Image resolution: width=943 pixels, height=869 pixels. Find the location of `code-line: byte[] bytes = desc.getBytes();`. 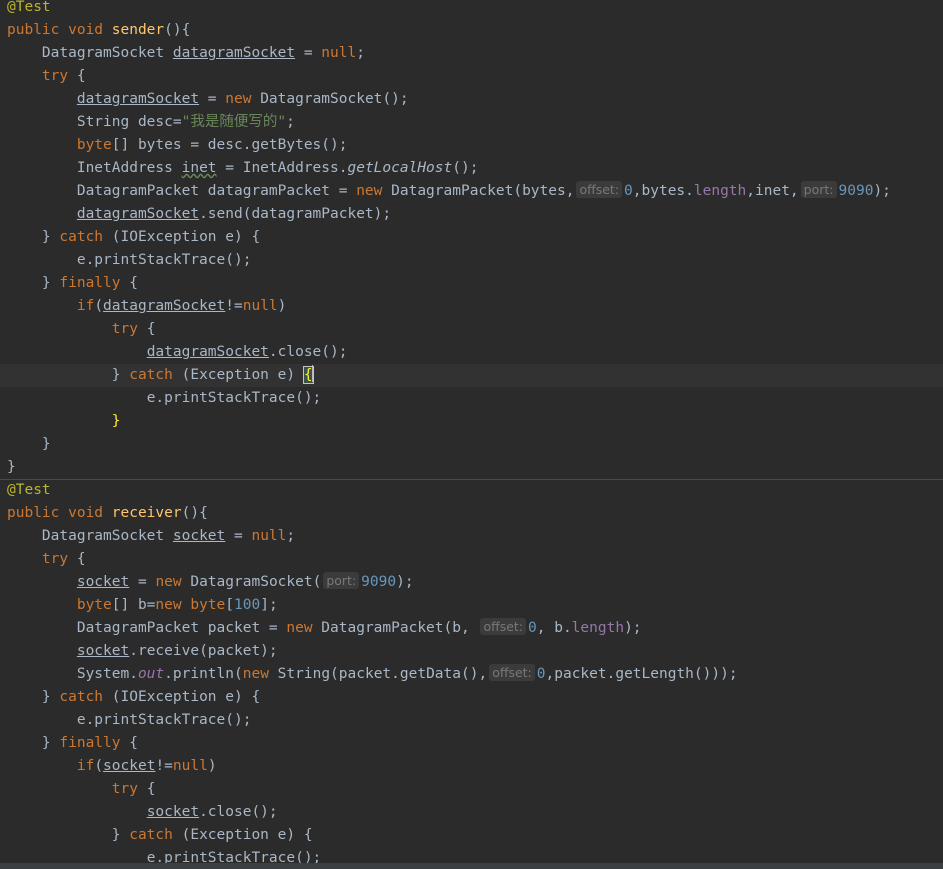

code-line: byte[] bytes = desc.getBytes(); is located at coordinates (212, 145).